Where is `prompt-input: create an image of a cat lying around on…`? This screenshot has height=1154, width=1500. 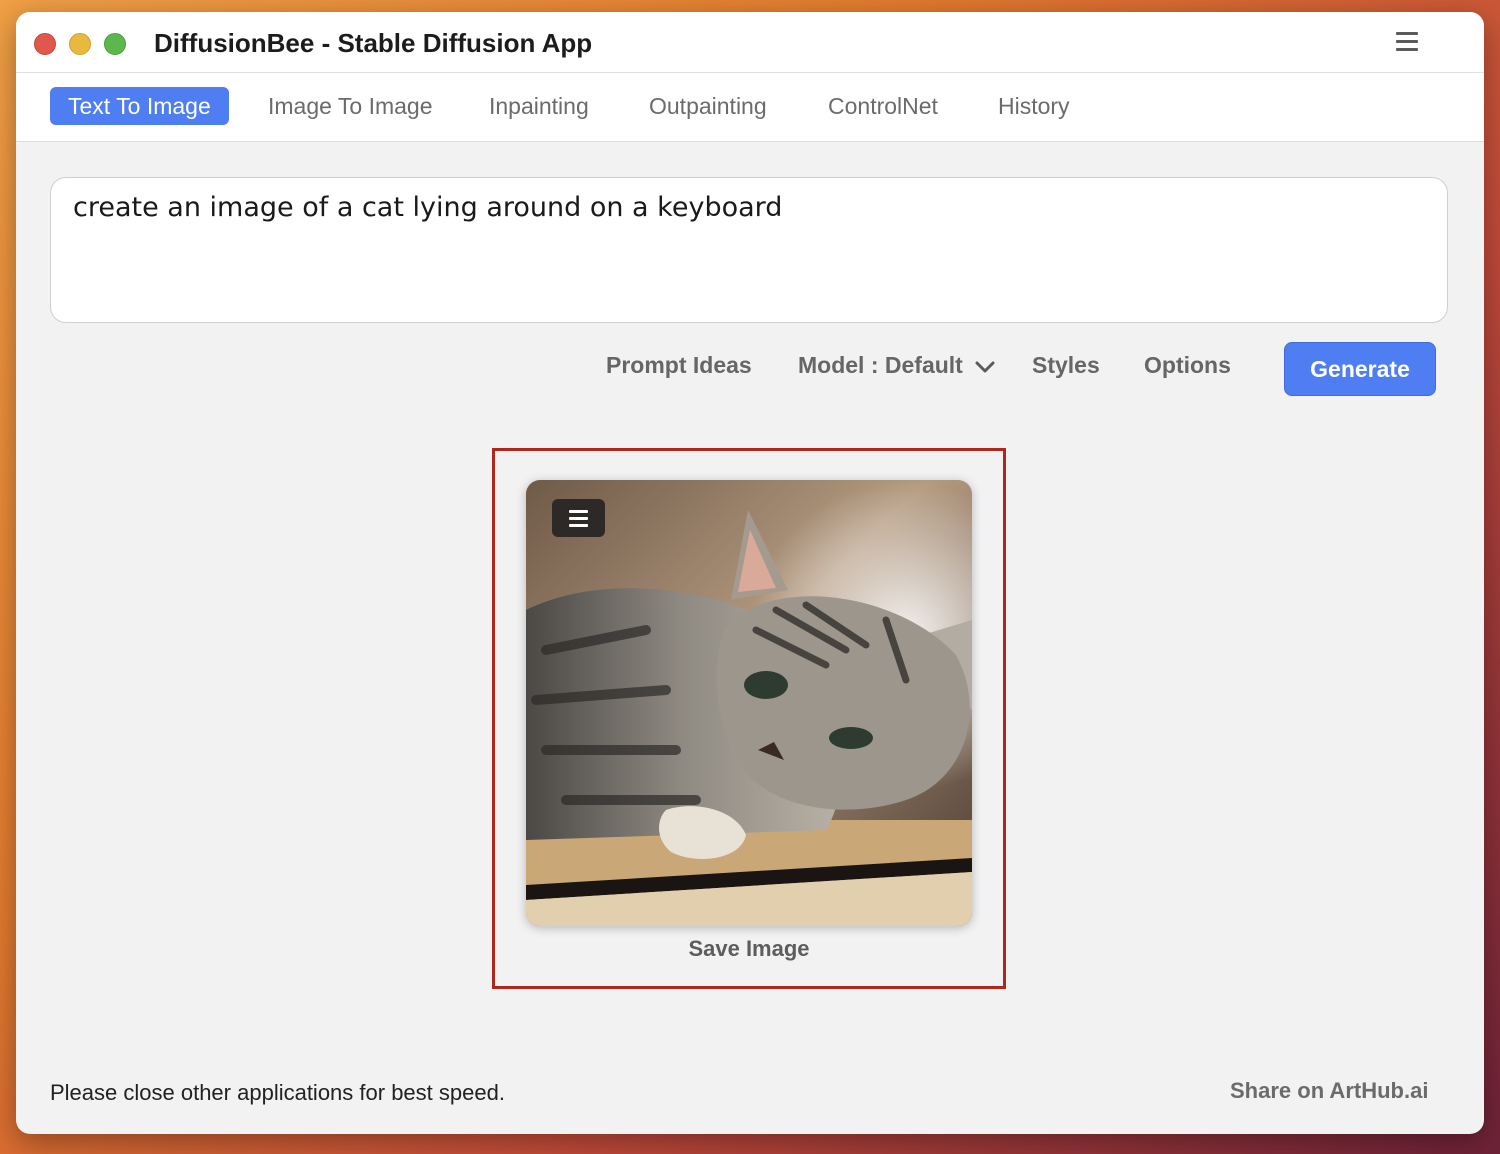
prompt-input: create an image of a cat lying around on… is located at coordinates (749, 250).